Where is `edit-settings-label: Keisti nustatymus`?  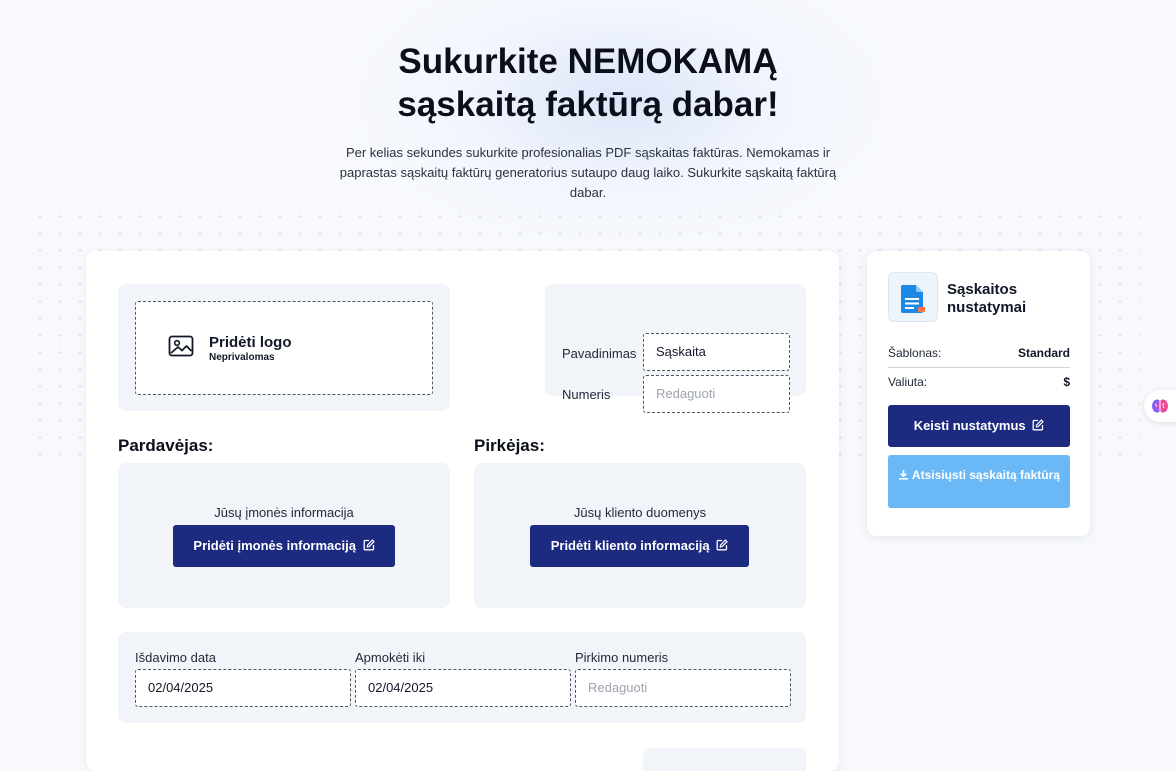
edit-settings-label: Keisti nustatymus is located at coordinates (969, 425).